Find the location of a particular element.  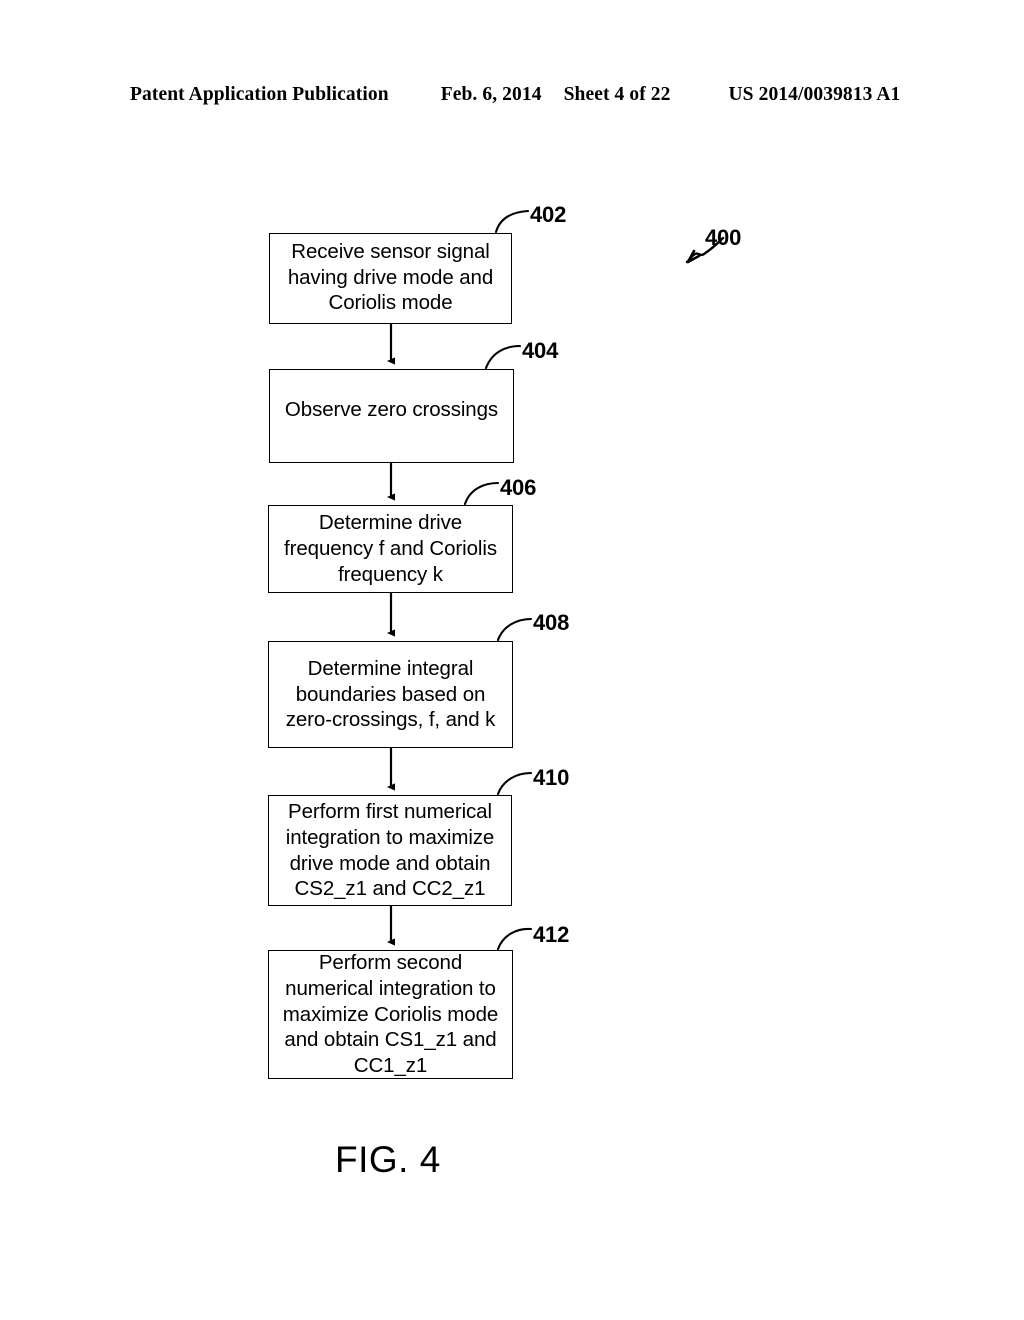

reference-numeral-400: 400 is located at coordinates (723, 237).